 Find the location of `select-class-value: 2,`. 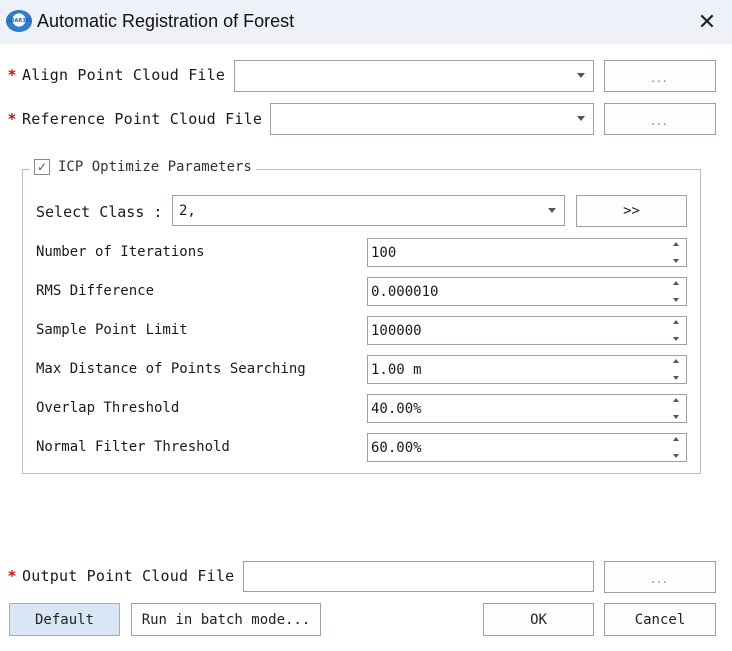

select-class-value: 2, is located at coordinates (187, 210).